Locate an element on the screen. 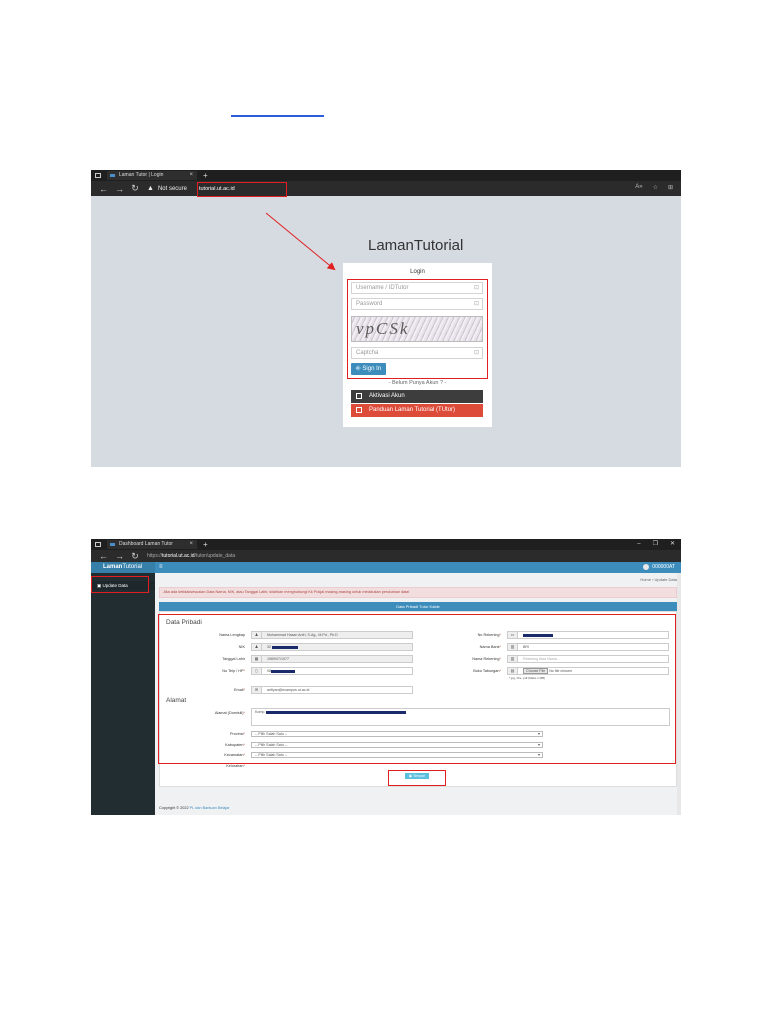 The image size is (768, 1024). submit-highlight-box is located at coordinates (417, 778).